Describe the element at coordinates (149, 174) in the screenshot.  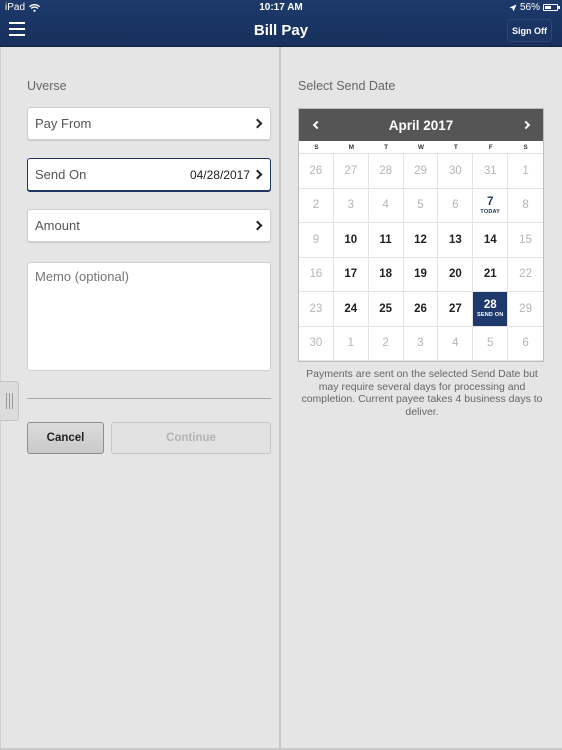
I see `send-on-field: Send On 04/28/2017` at that location.